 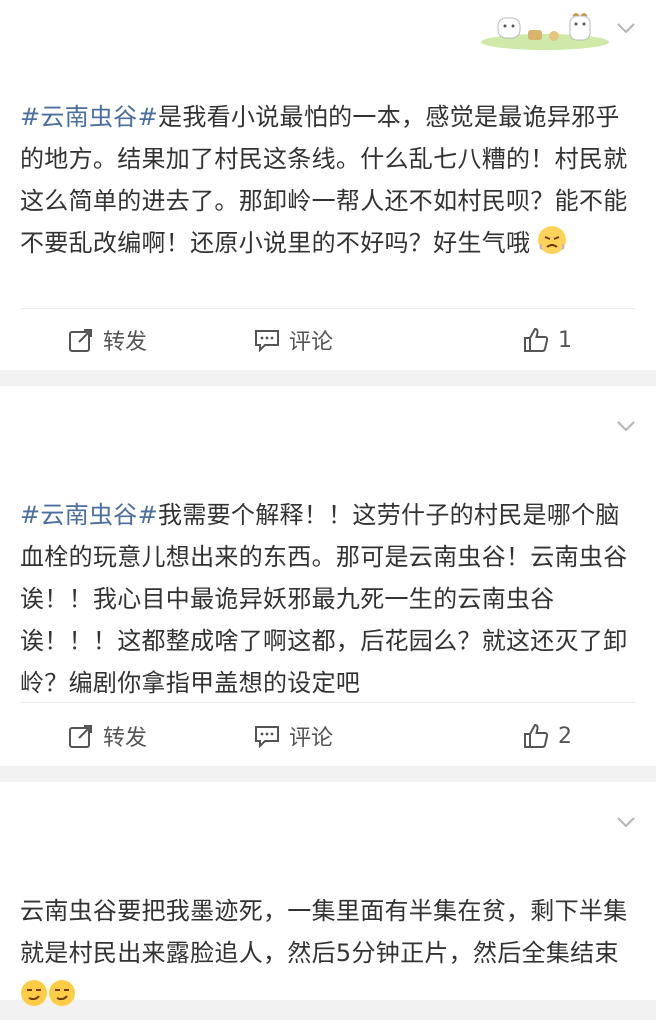 I want to click on like-count: 1, so click(x=565, y=340).